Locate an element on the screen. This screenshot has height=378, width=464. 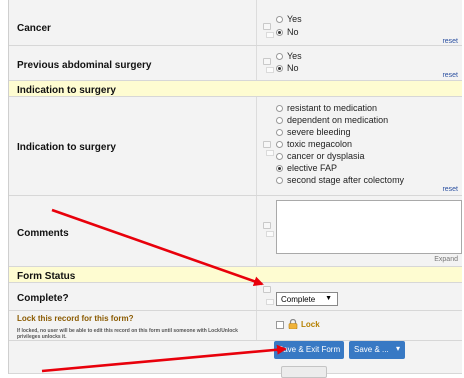
save-exit-form-button: Save & Exit Form is located at coordinates (309, 350).